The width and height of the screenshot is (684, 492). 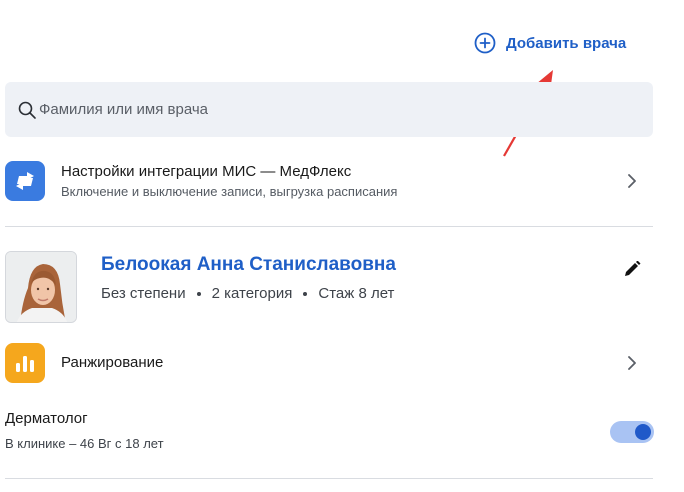 What do you see at coordinates (206, 171) in the screenshot?
I see `integration-title: Настройки интеграции МИС — МедФлекс` at bounding box center [206, 171].